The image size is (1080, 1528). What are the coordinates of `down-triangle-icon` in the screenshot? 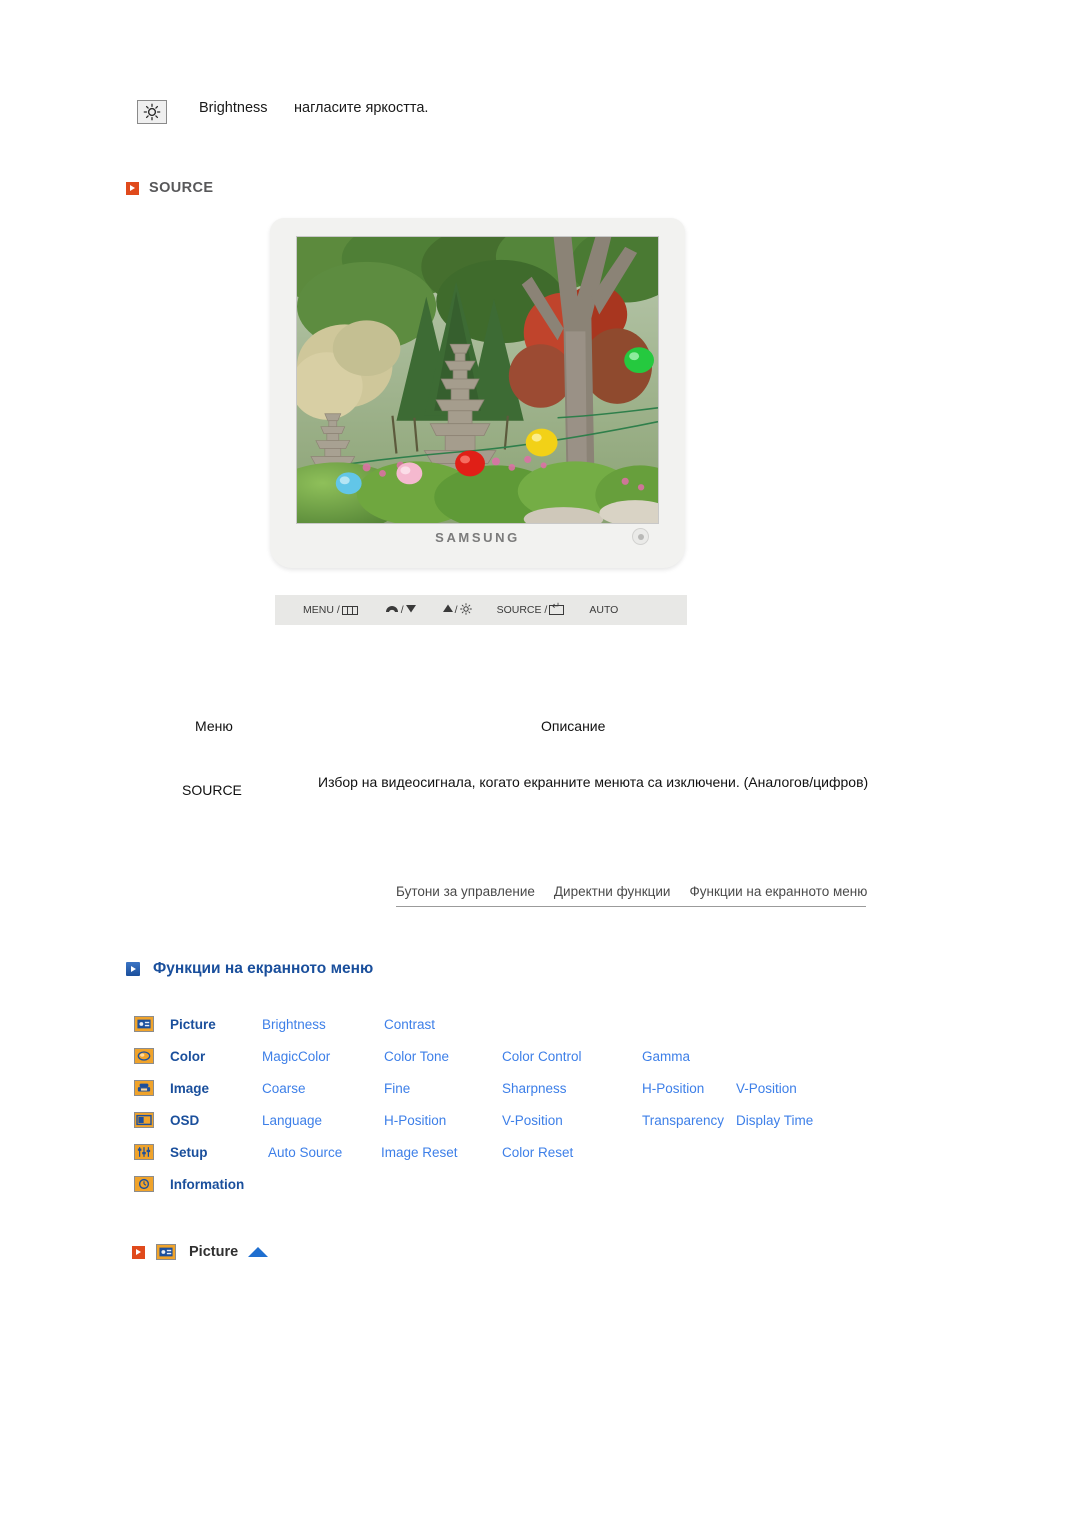 It's located at (410, 610).